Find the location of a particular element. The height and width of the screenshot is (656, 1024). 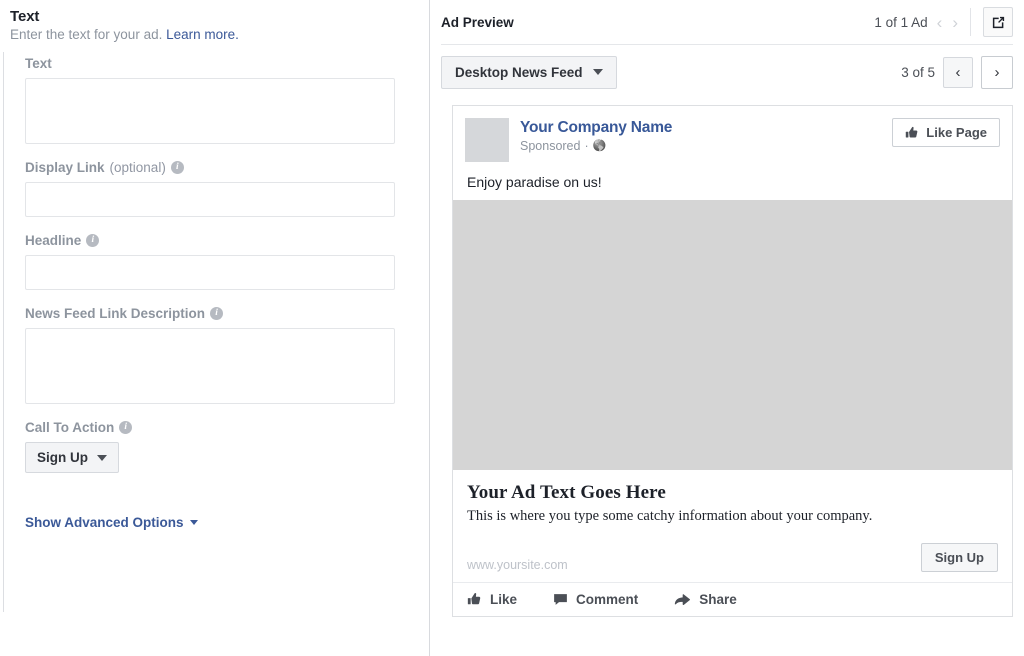

next-placement-button: › is located at coordinates (997, 72).